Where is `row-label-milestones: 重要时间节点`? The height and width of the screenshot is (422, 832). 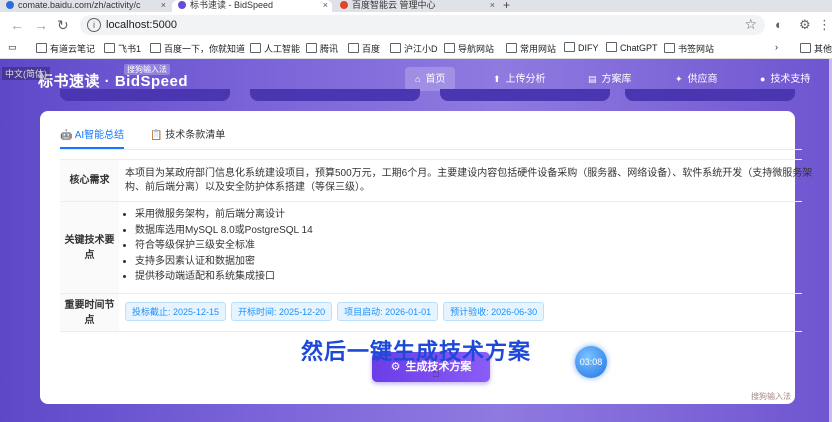
row-label-milestones: 重要时间节点 is located at coordinates (89, 312).